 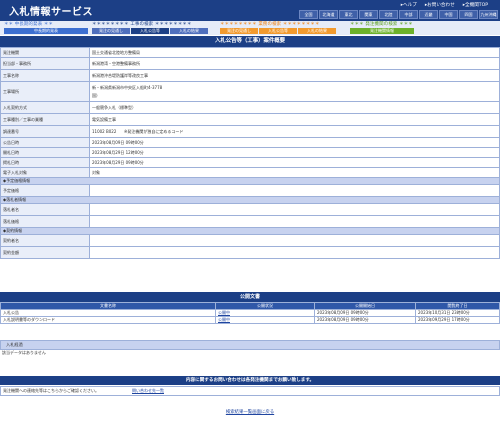 I want to click on top-links: ▸ヘルプ ▸お問い合わせ ▸全機関TOP, so click(x=444, y=5).